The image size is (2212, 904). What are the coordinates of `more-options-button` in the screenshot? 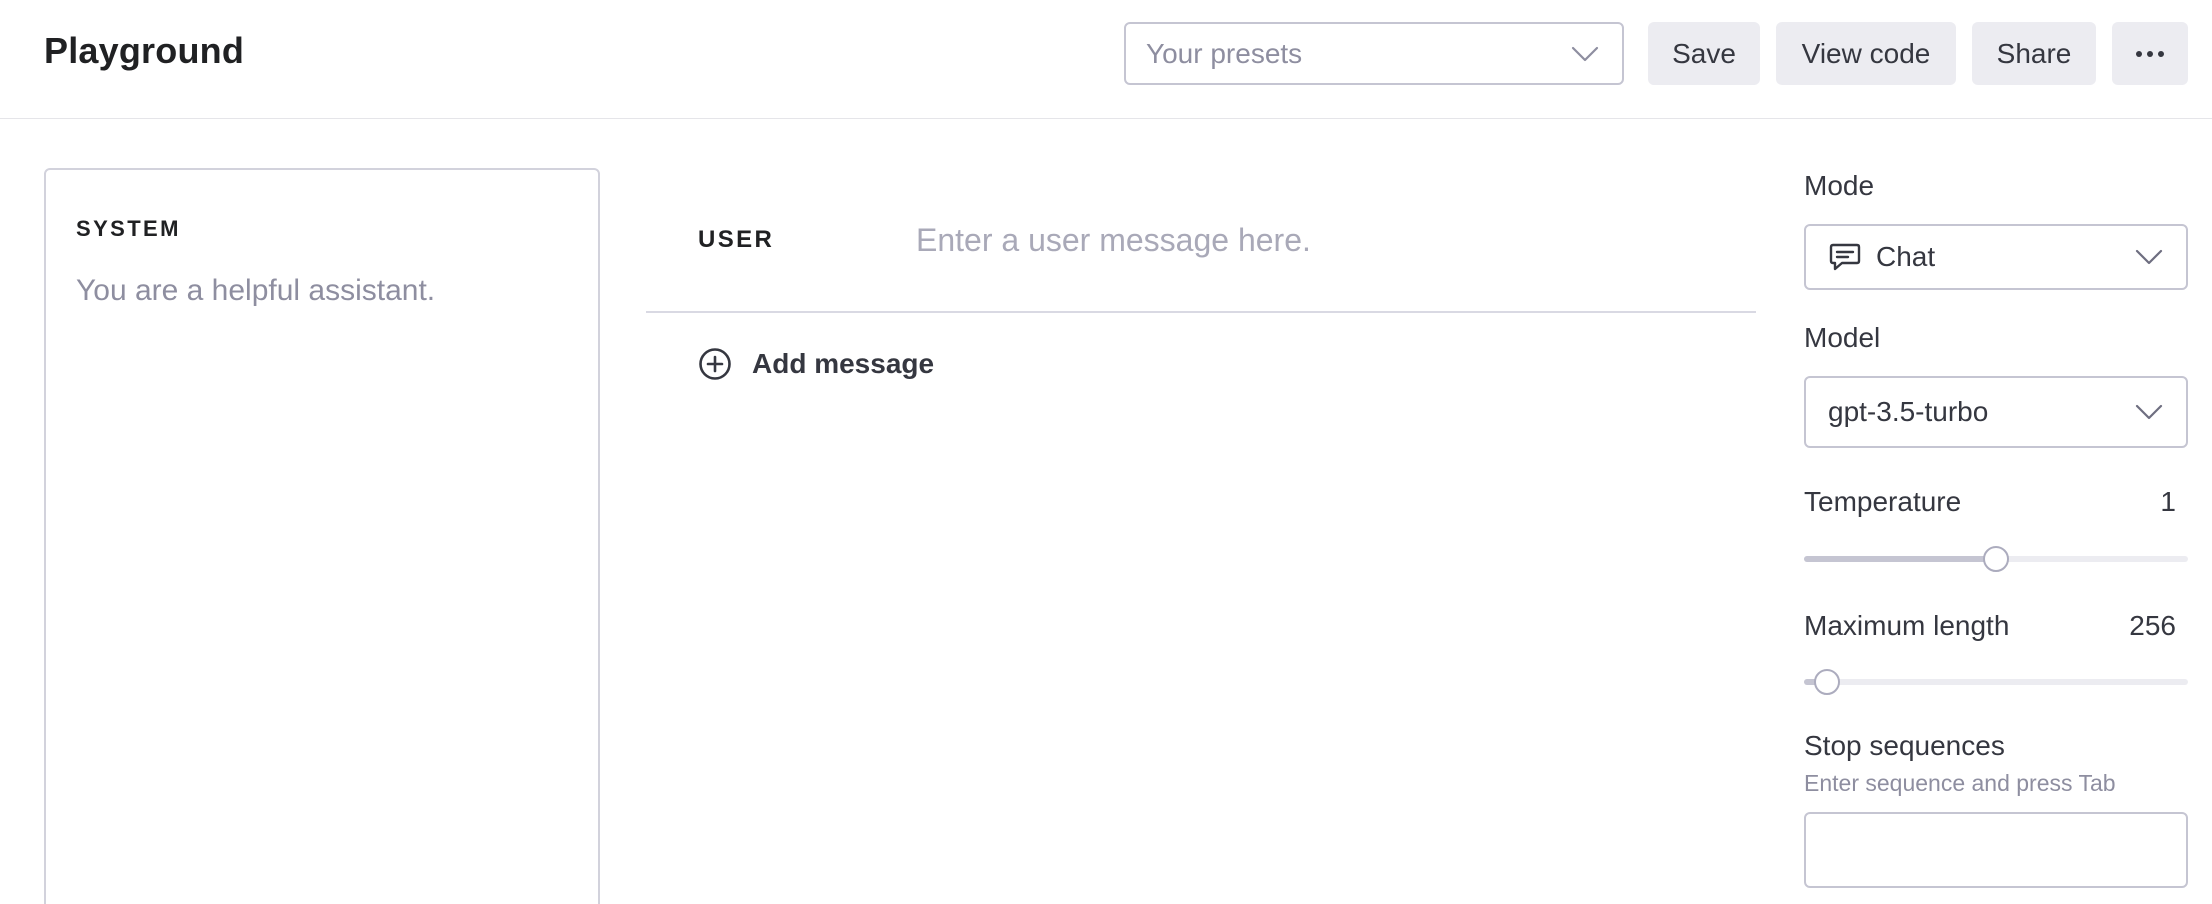 It's located at (2150, 53).